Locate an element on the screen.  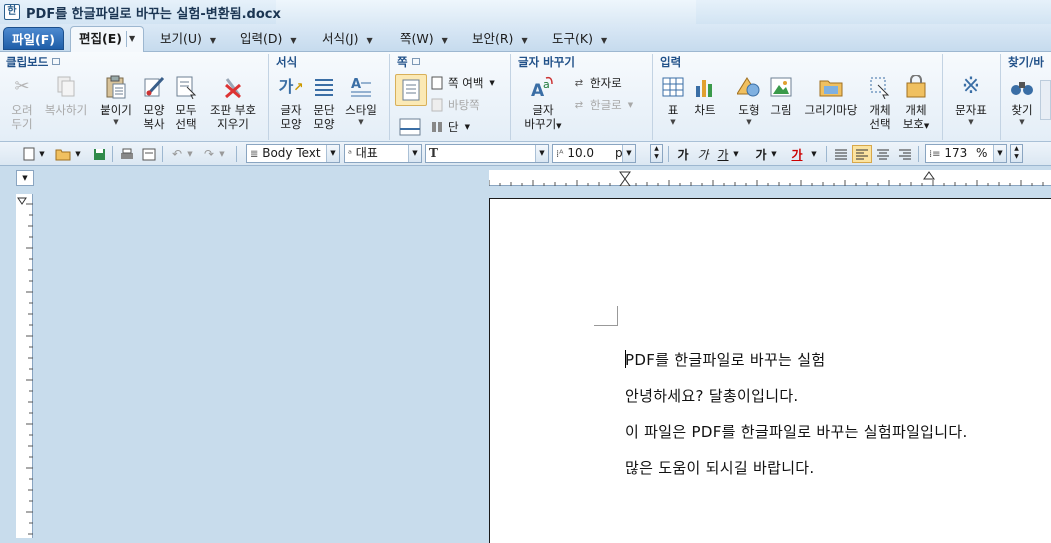
redo-icon: ↷ is located at coordinates (209, 154).